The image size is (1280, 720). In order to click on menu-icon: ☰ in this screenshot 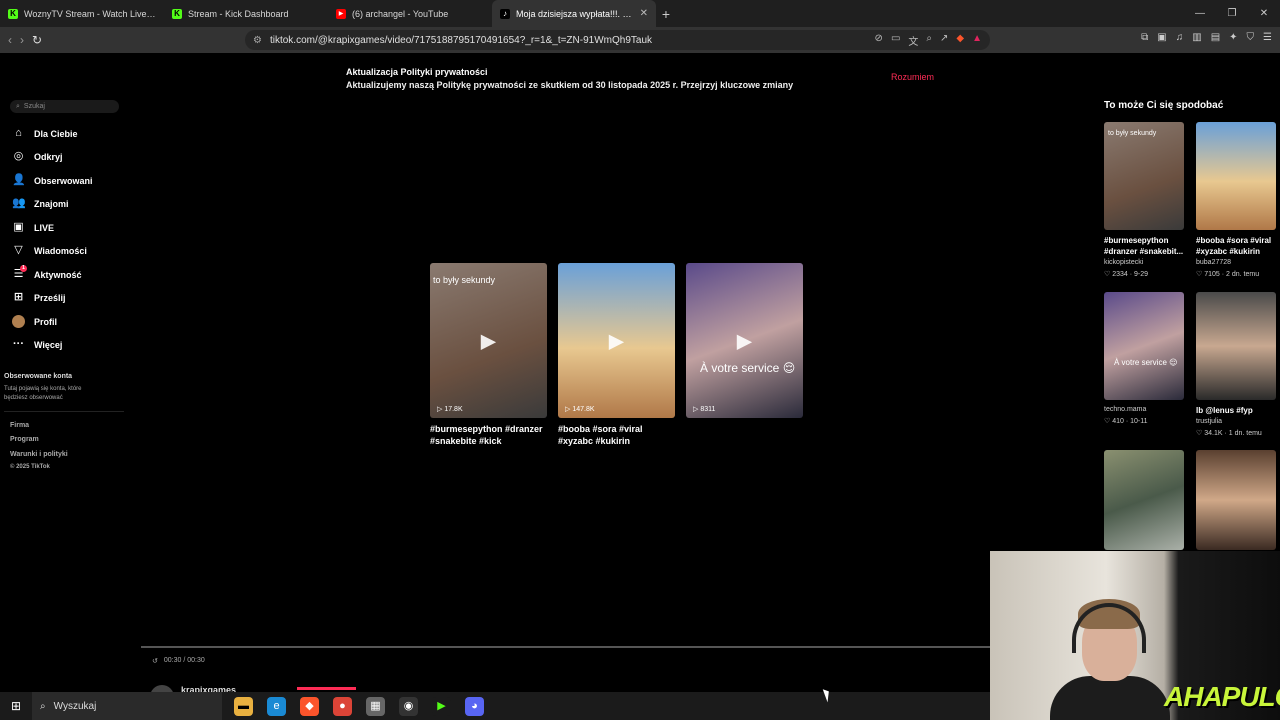, I will do `click(1267, 37)`.